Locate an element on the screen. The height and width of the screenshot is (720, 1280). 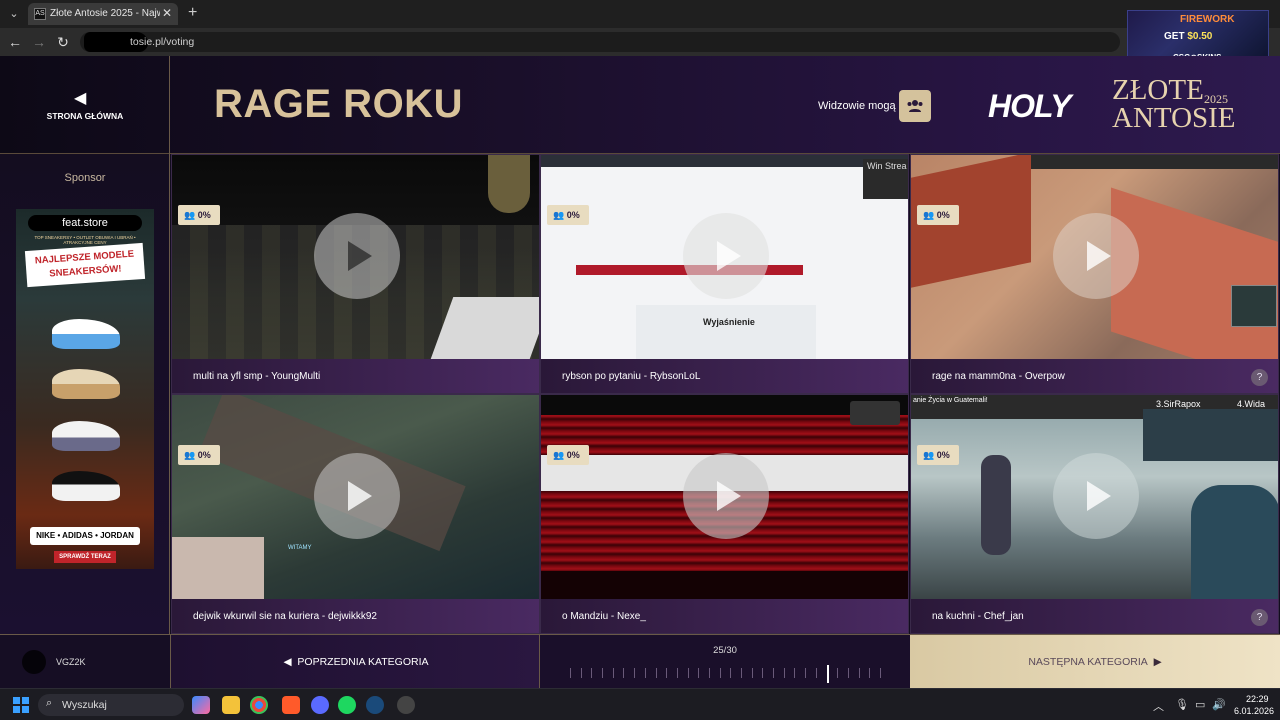
browser-tab: AS Złote Antosie 2025 - Największ ✕ is located at coordinates (103, 14).